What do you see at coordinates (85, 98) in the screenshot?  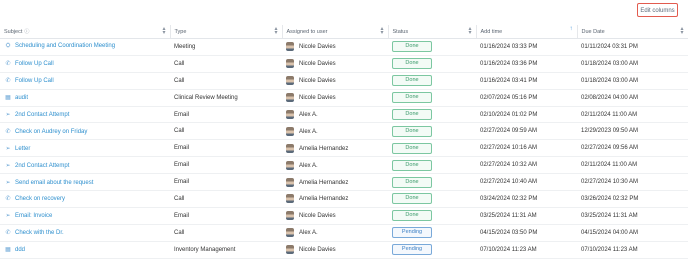 I see `subject-cell: ▦ audit` at bounding box center [85, 98].